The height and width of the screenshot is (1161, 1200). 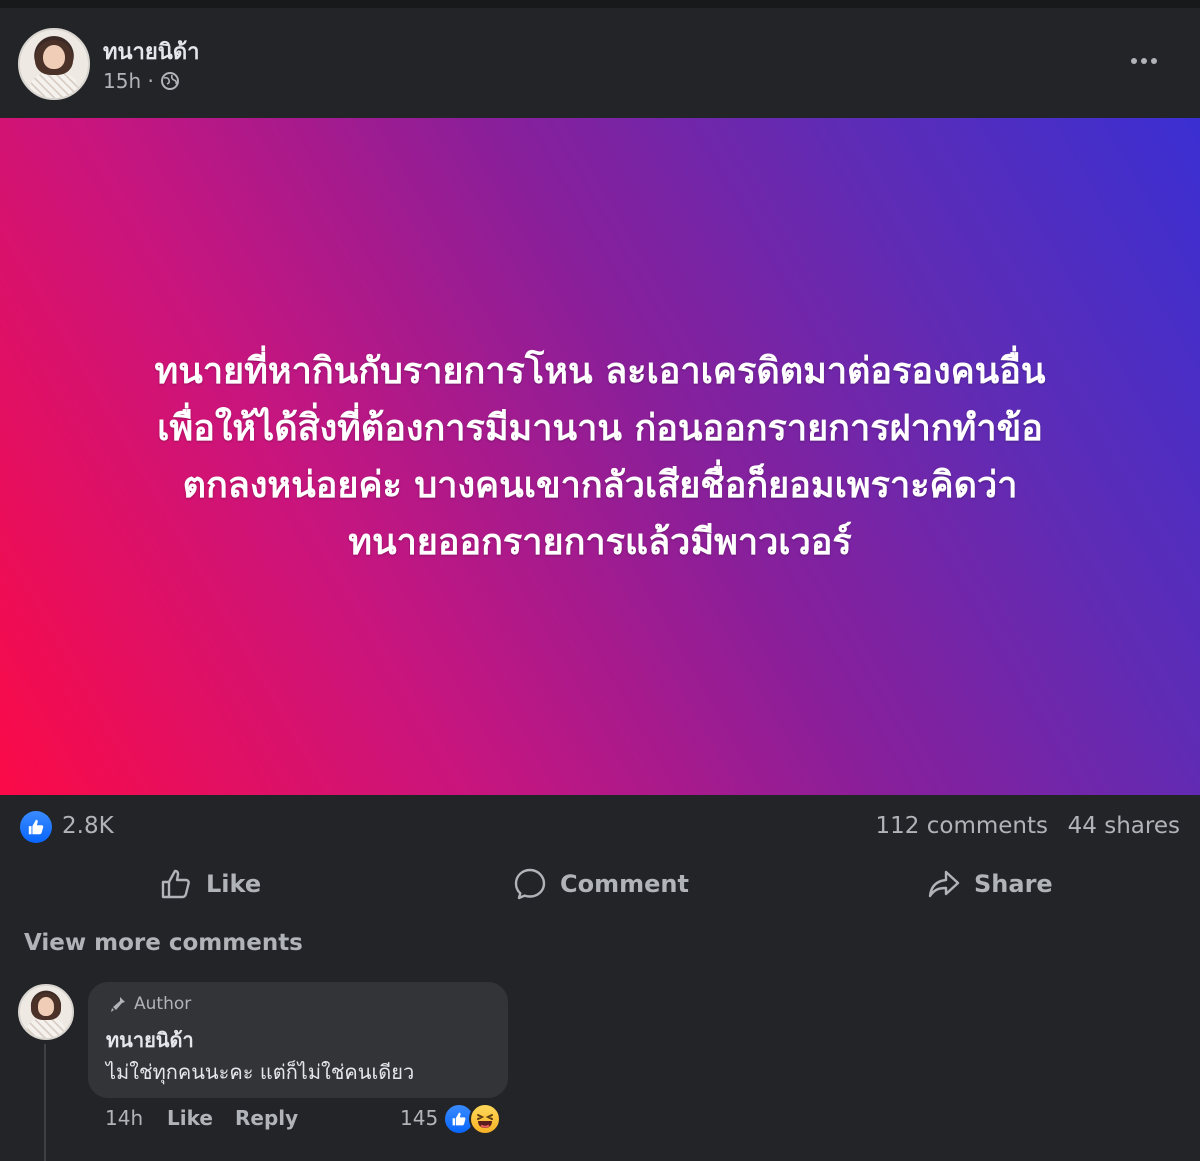 I want to click on comment-like-button: Like, so click(x=190, y=1118).